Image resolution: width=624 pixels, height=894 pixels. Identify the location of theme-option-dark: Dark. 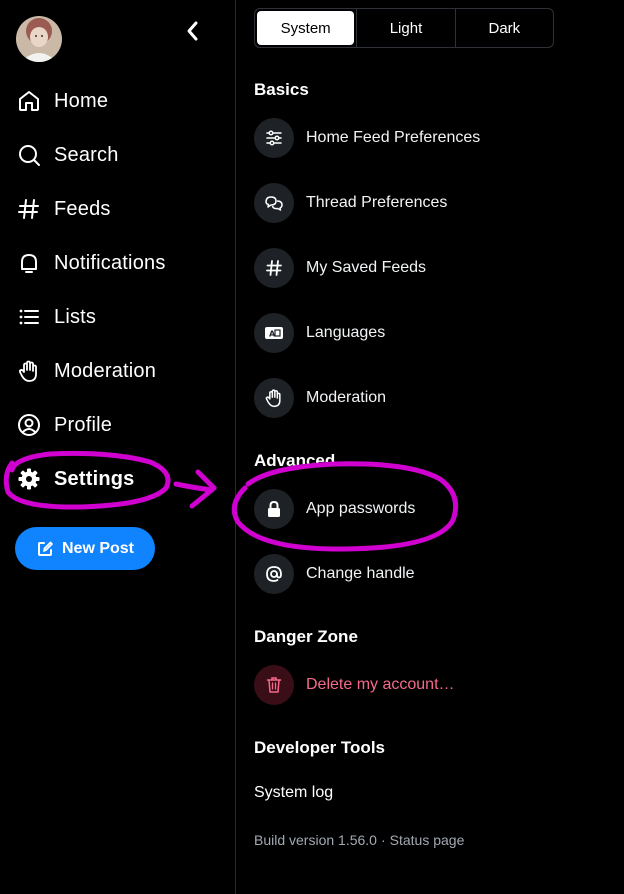
(503, 28).